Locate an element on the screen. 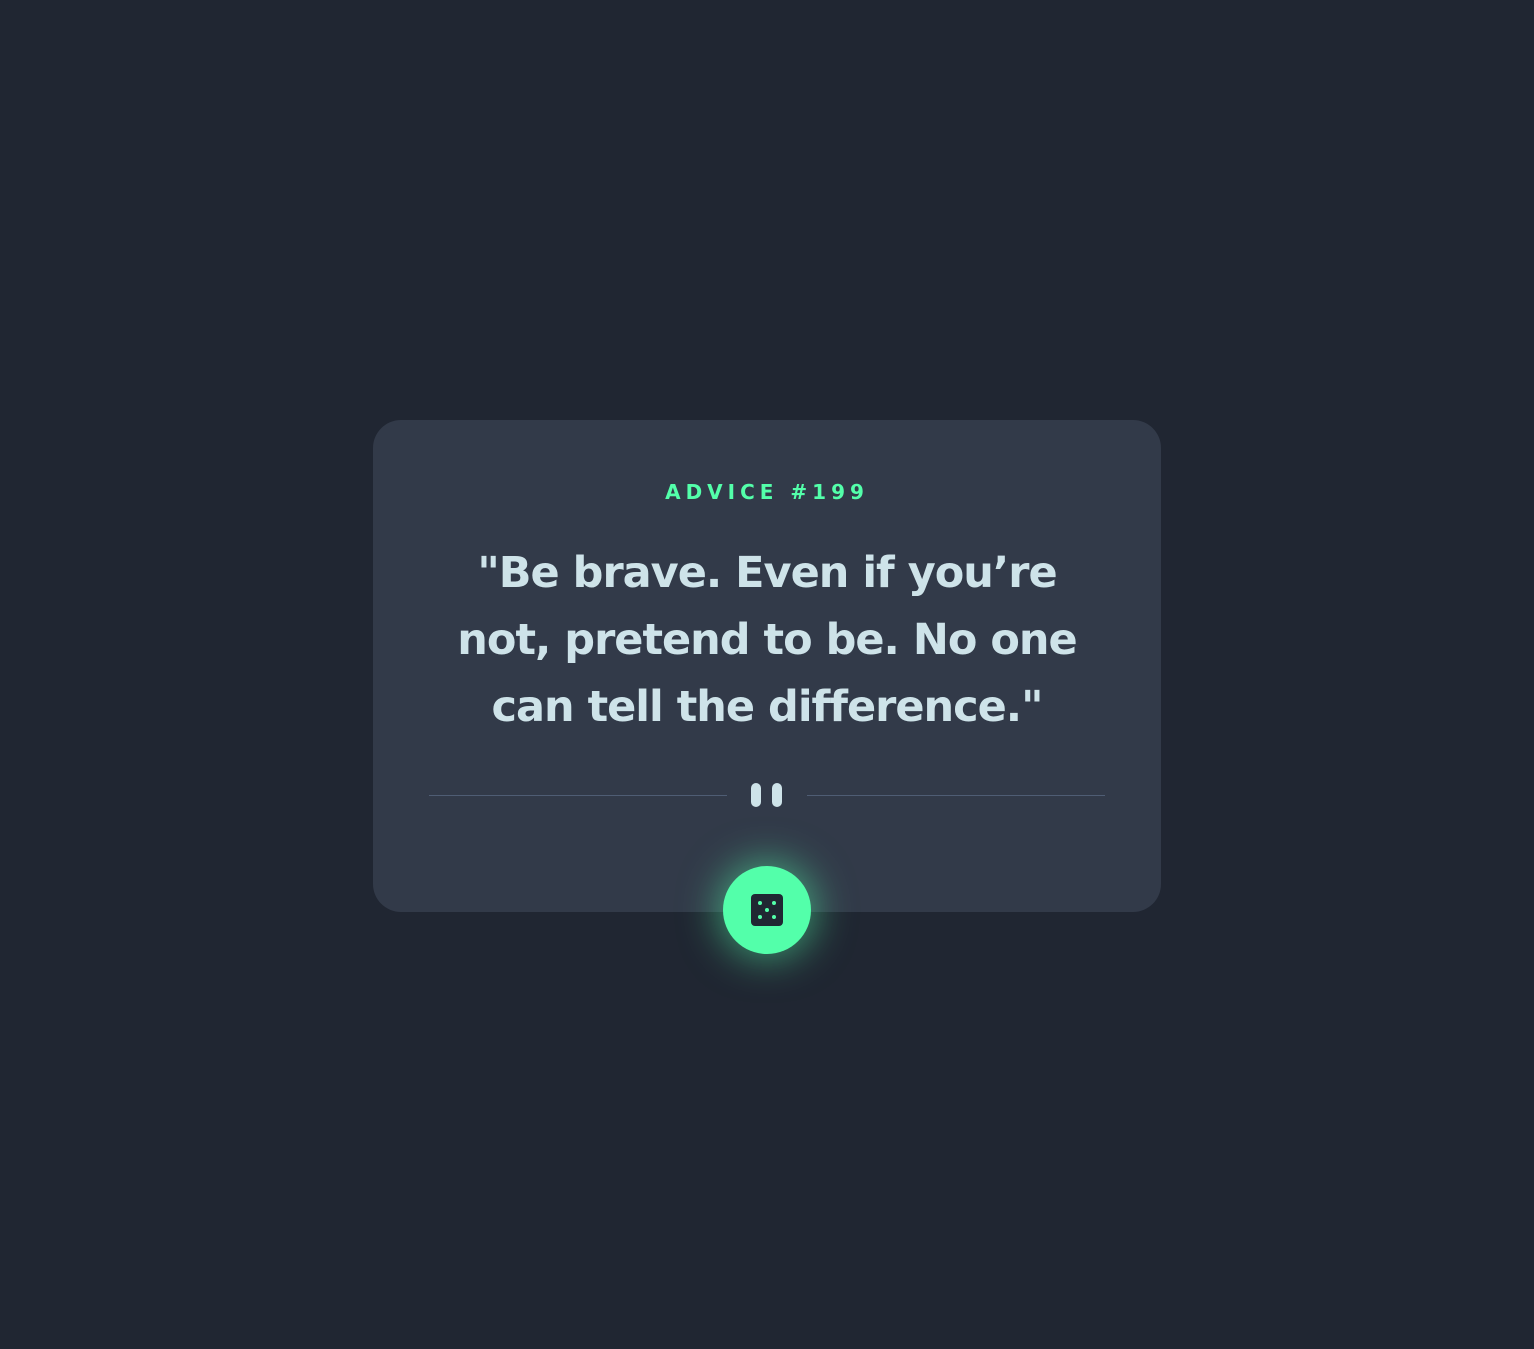 The width and height of the screenshot is (1534, 1349). pause-bar-right is located at coordinates (777, 795).